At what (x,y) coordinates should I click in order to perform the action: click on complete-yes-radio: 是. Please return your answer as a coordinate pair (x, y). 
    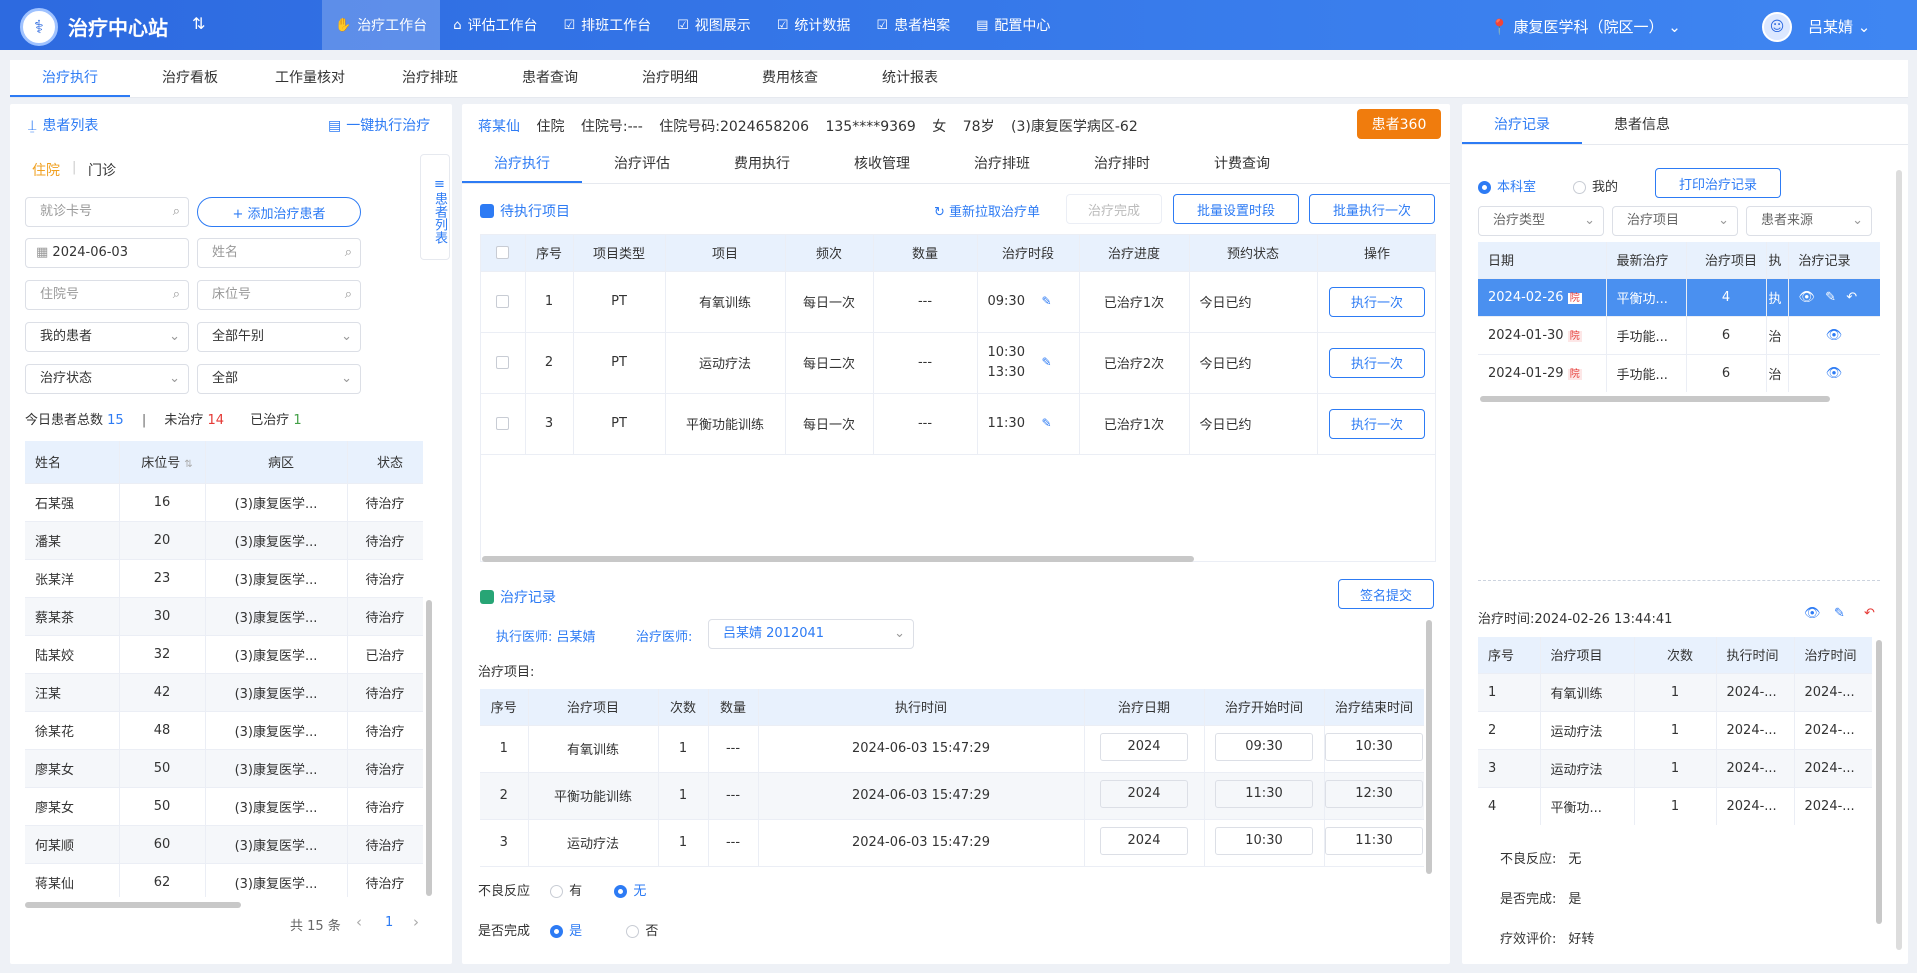
    Looking at the image, I should click on (566, 931).